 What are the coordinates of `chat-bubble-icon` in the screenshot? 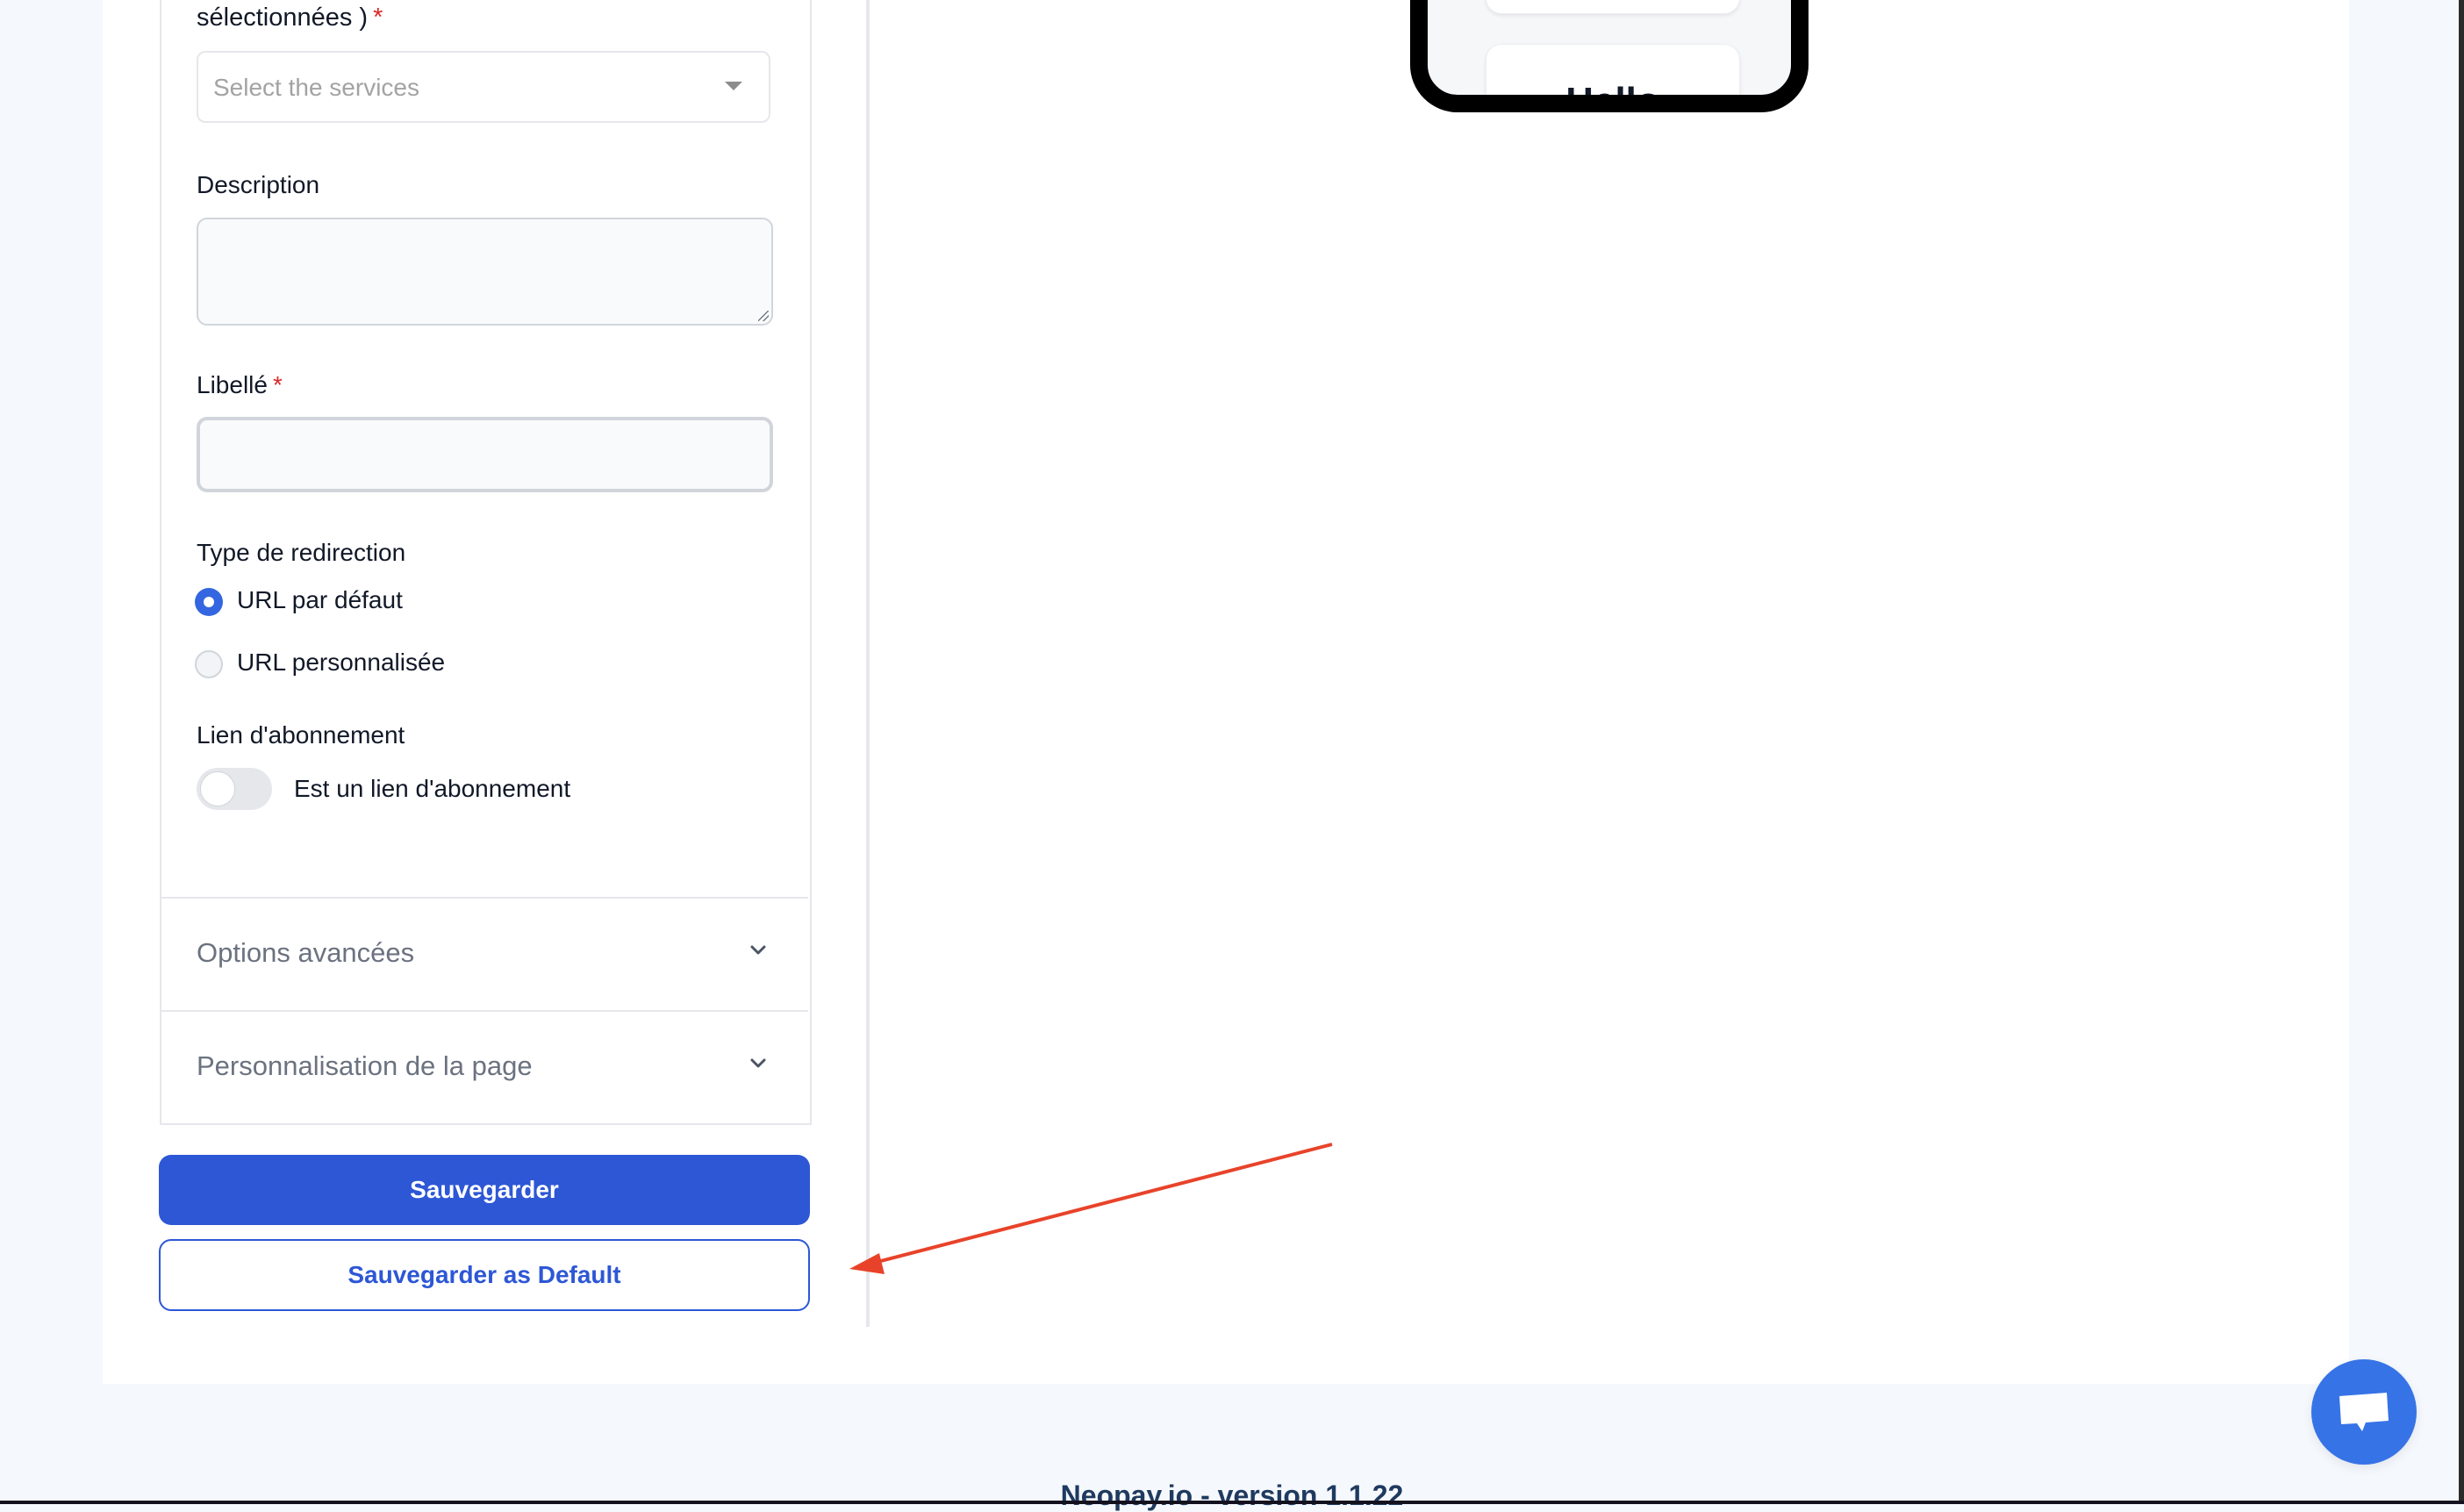 It's located at (2364, 1412).